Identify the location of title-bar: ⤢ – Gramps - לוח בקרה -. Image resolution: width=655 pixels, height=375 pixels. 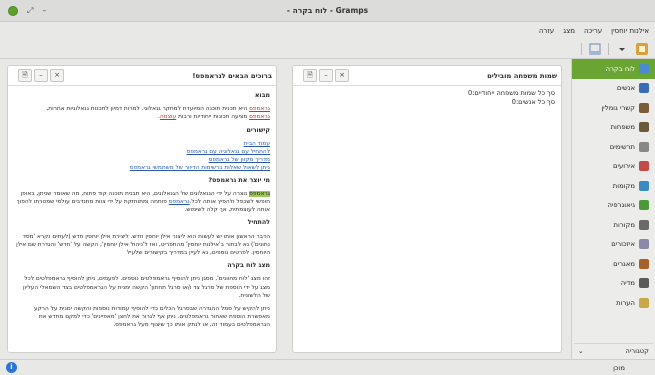
(327, 11).